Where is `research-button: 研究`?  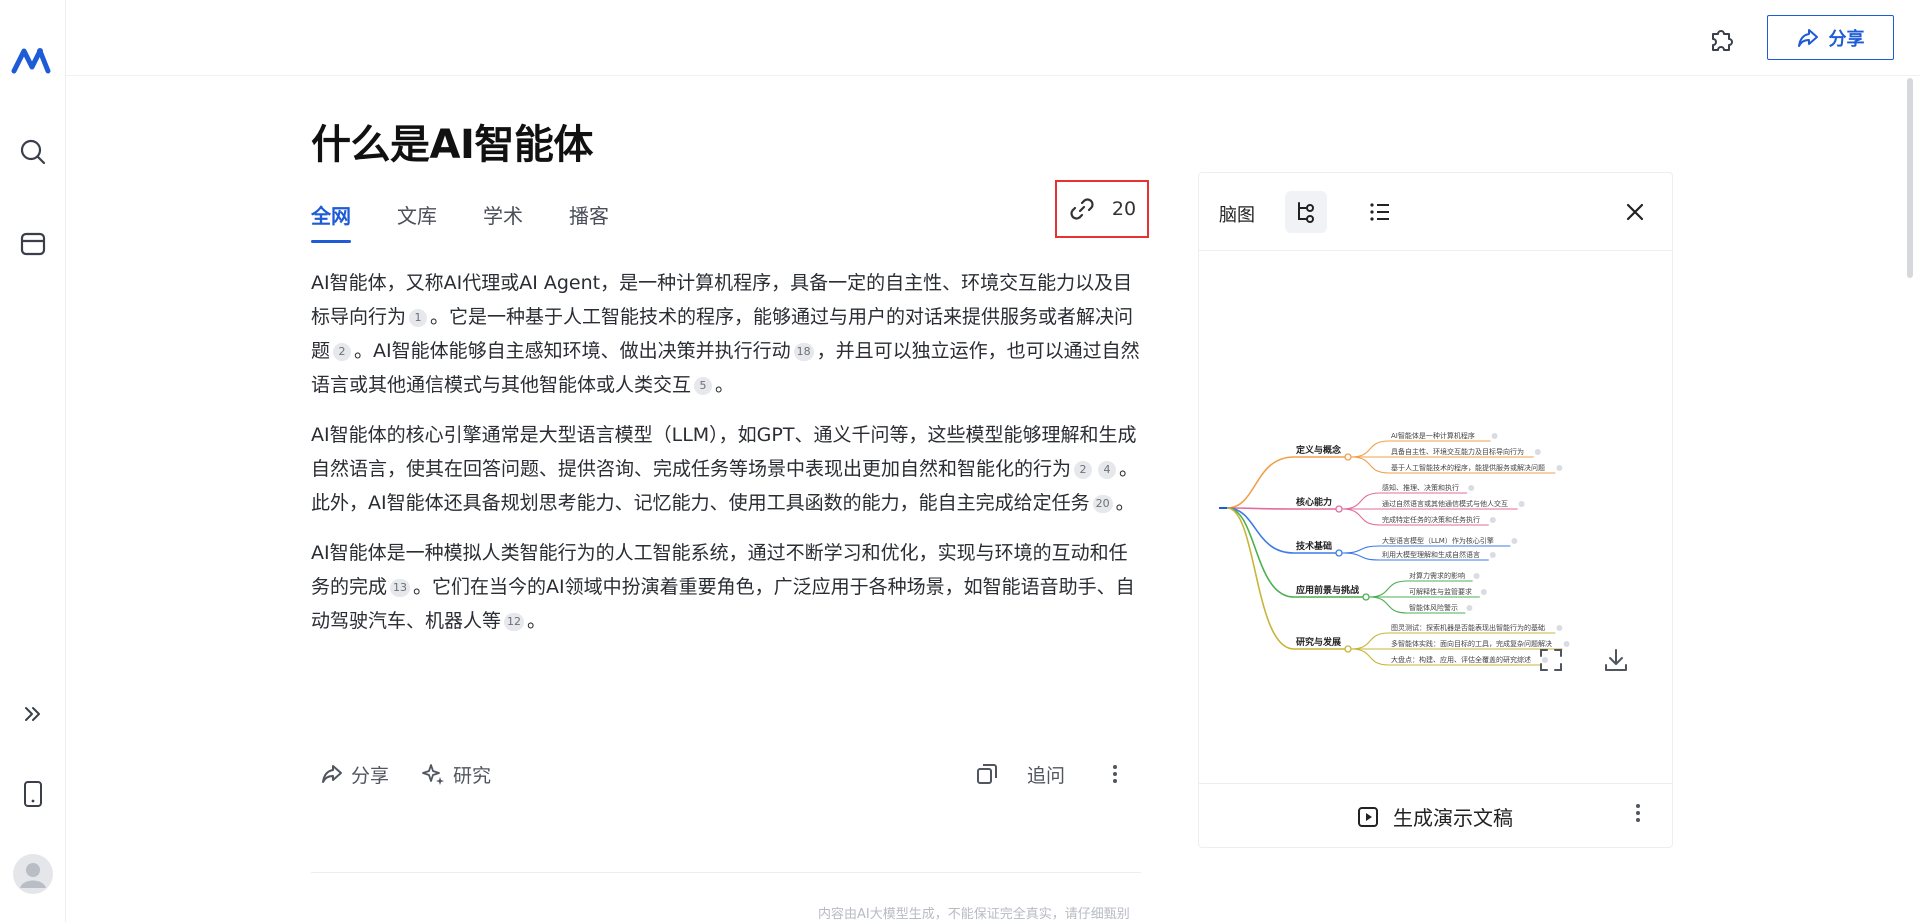
research-button: 研究 is located at coordinates (456, 774).